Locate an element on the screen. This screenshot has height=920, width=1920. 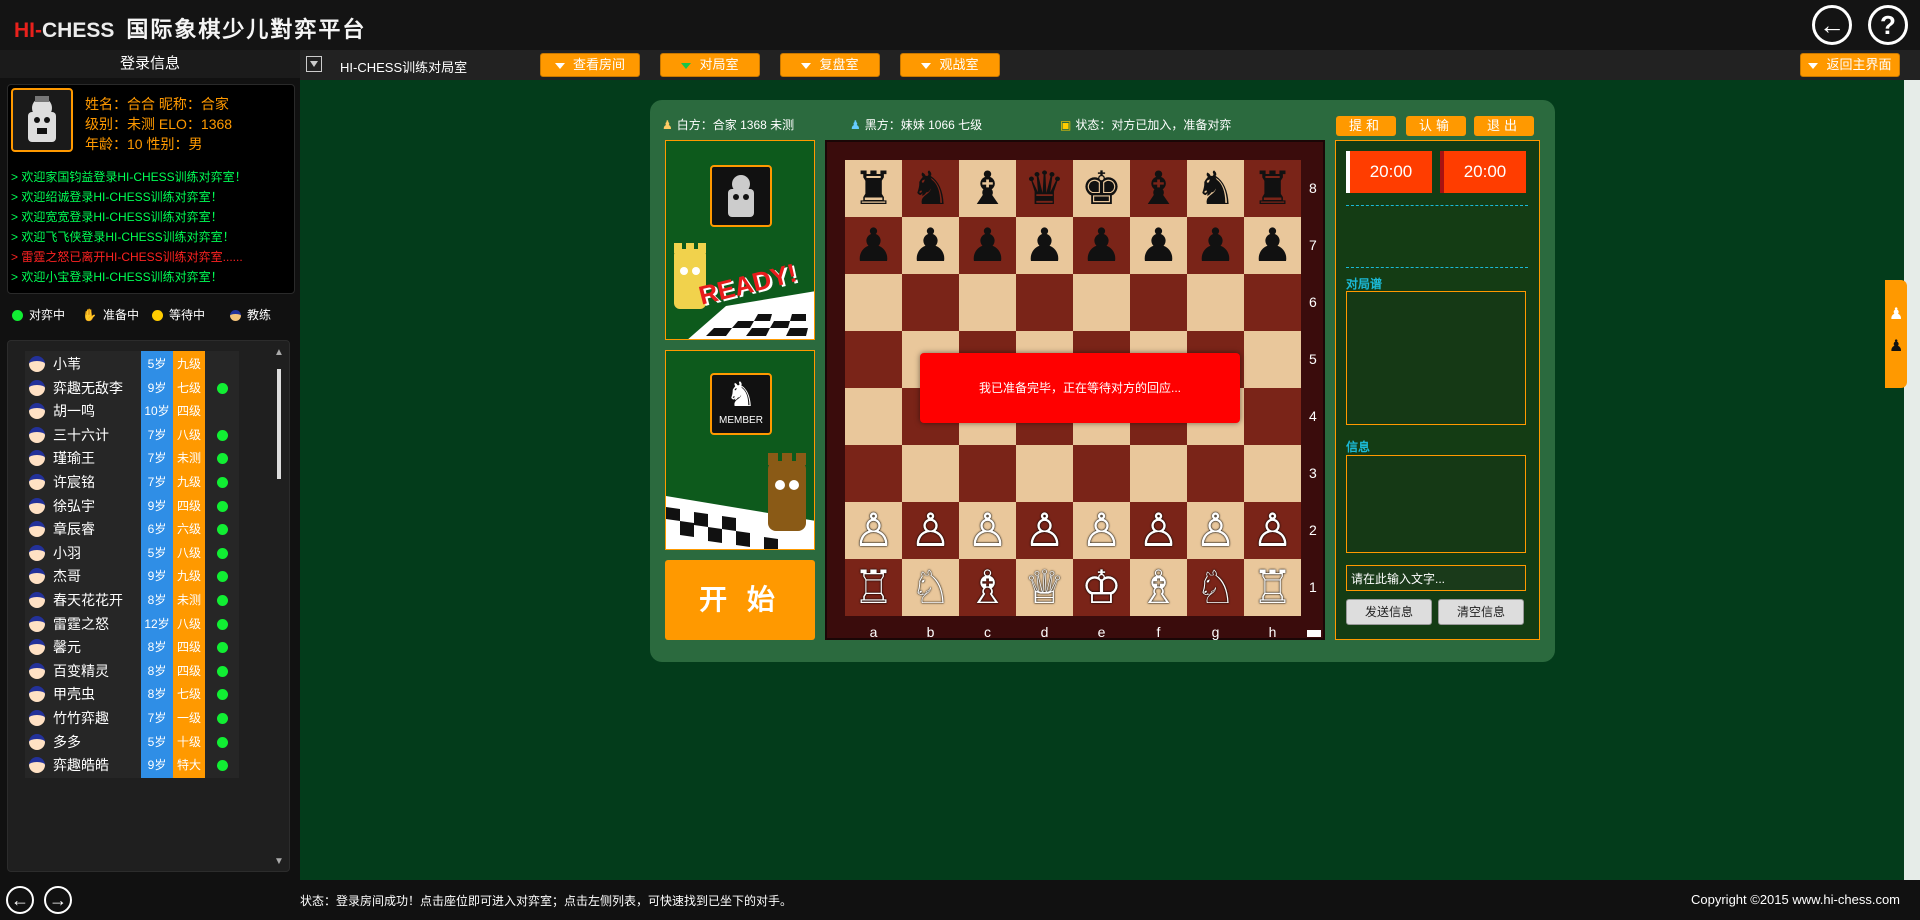
chess-piece: ♖ is located at coordinates (1272, 587).